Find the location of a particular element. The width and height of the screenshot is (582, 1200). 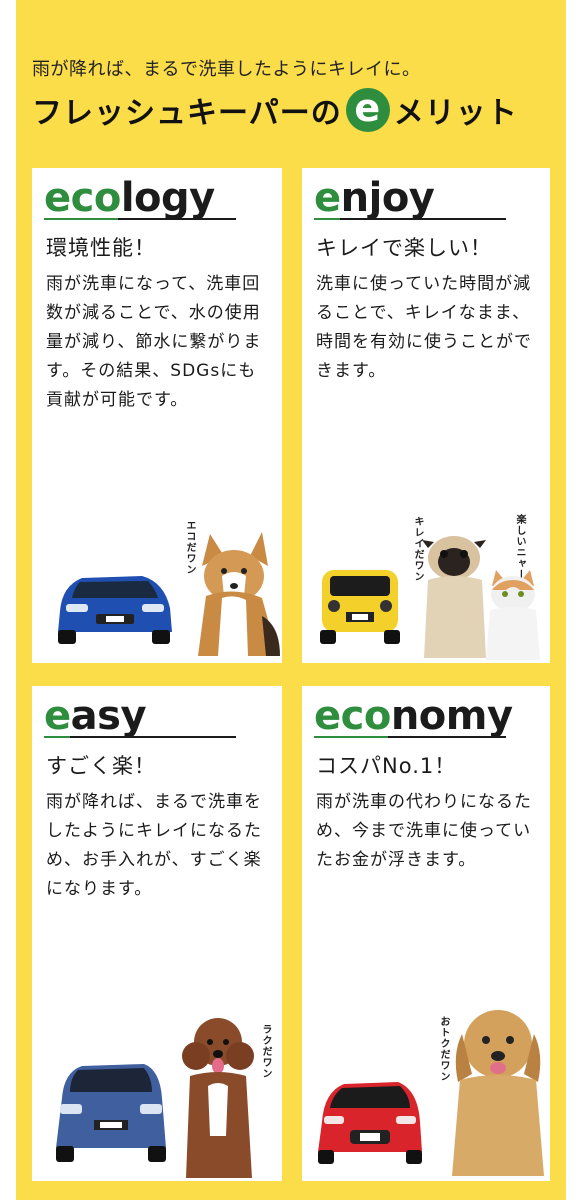

poodle-dog-image is located at coordinates (218, 1098).